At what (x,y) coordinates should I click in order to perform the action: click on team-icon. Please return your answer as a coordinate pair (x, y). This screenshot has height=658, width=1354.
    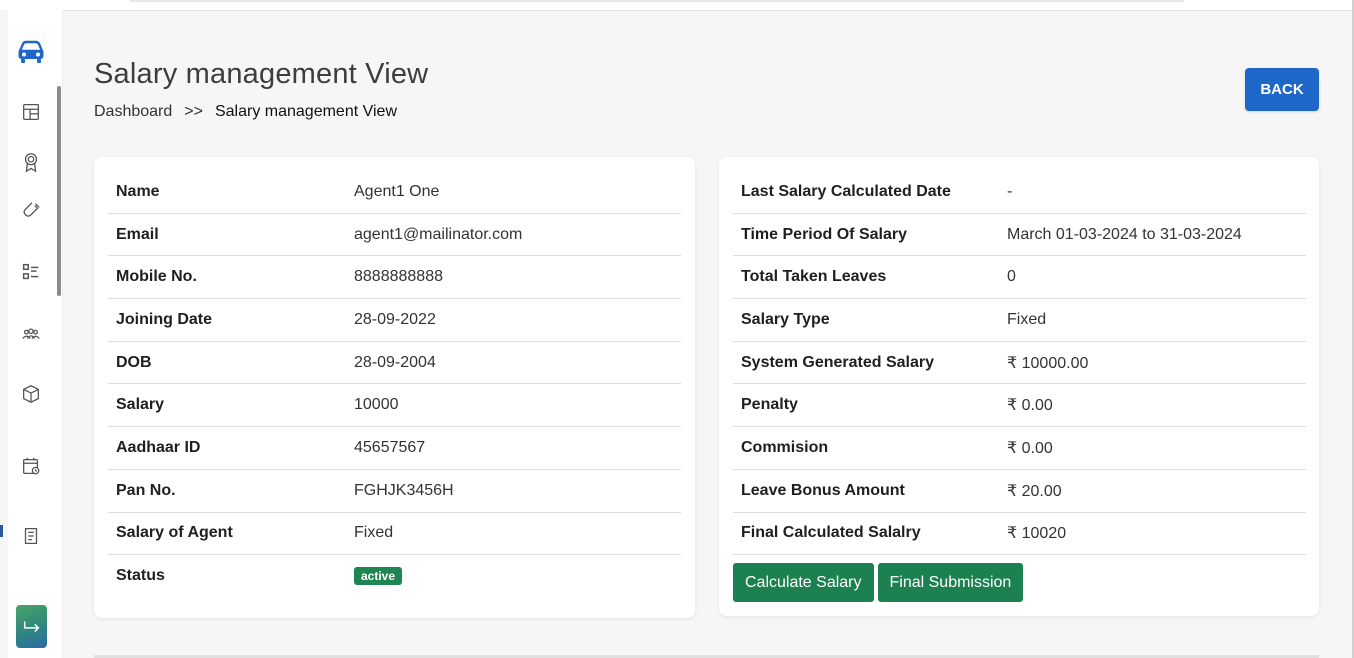
    Looking at the image, I should click on (31, 334).